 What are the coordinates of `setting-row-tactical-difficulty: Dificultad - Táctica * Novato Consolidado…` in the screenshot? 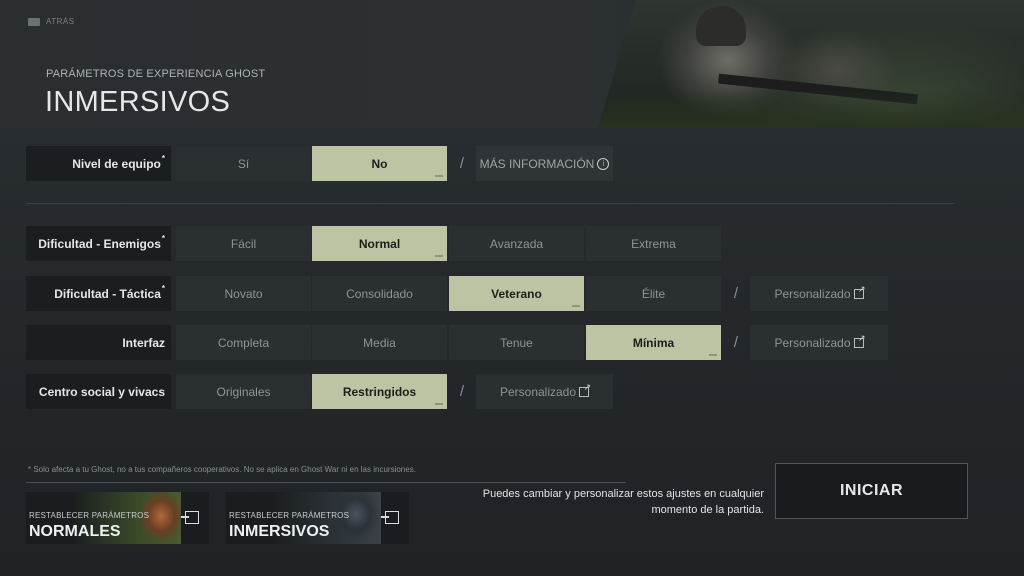 It's located at (461, 293).